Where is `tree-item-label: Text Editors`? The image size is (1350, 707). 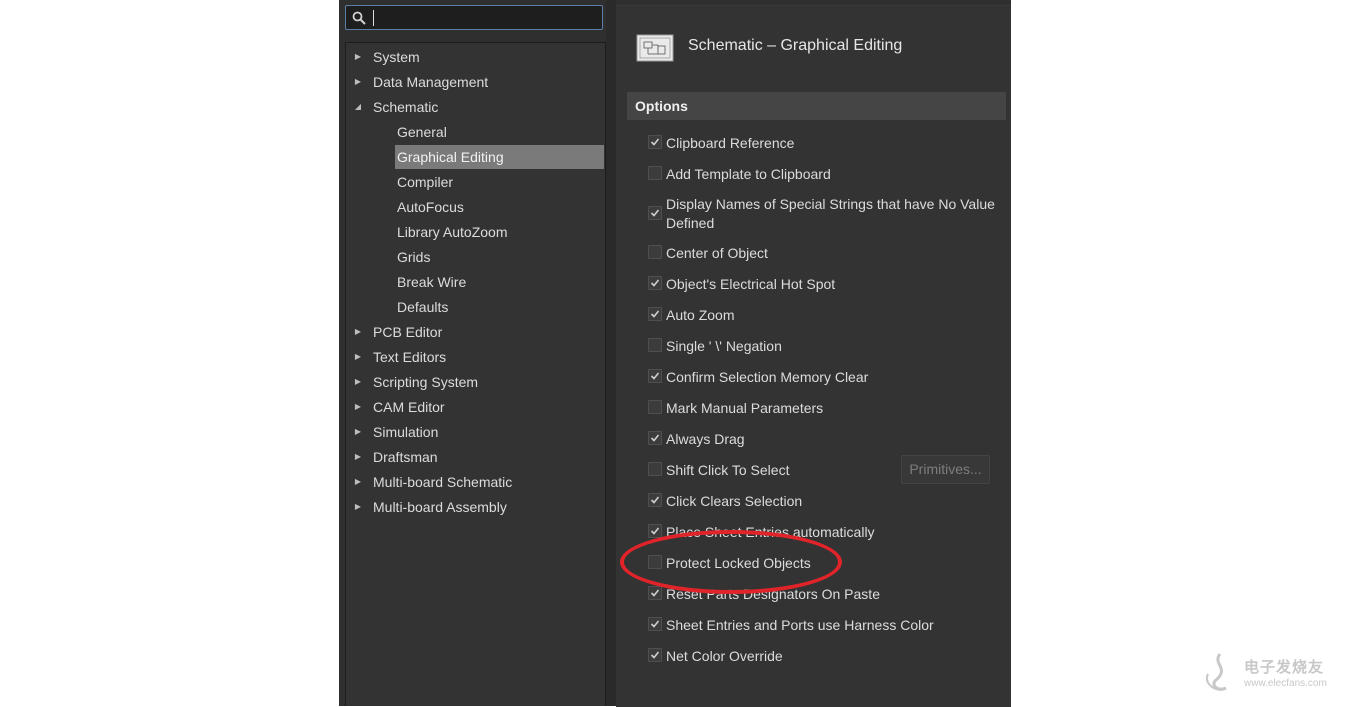 tree-item-label: Text Editors is located at coordinates (410, 357).